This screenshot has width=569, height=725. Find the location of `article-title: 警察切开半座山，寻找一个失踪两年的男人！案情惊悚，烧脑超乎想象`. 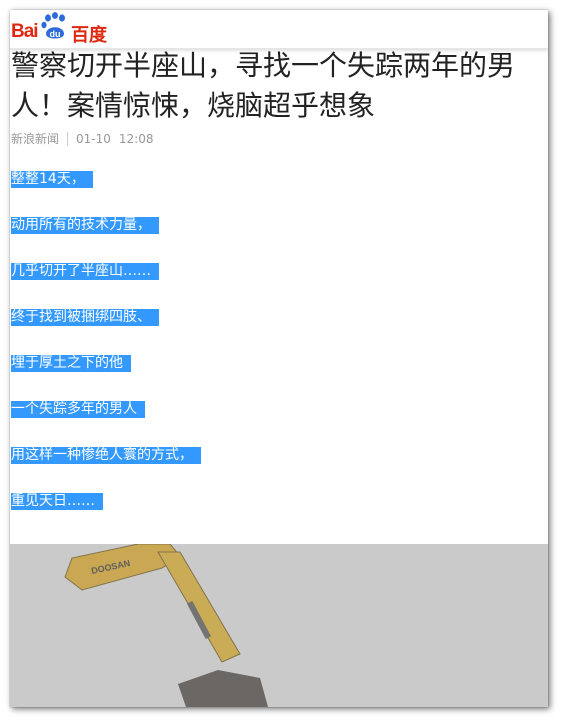

article-title: 警察切开半座山，寻找一个失踪两年的男人！案情惊悚，烧脑超乎想象 is located at coordinates (263, 85).